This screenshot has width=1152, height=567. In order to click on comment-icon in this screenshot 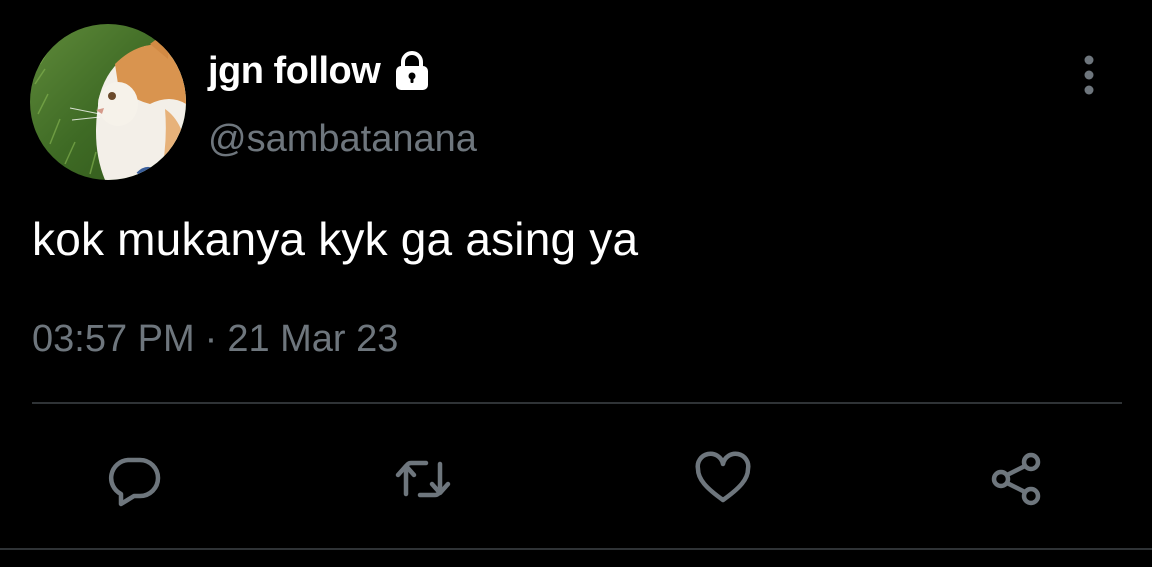, I will do `click(134, 482)`.